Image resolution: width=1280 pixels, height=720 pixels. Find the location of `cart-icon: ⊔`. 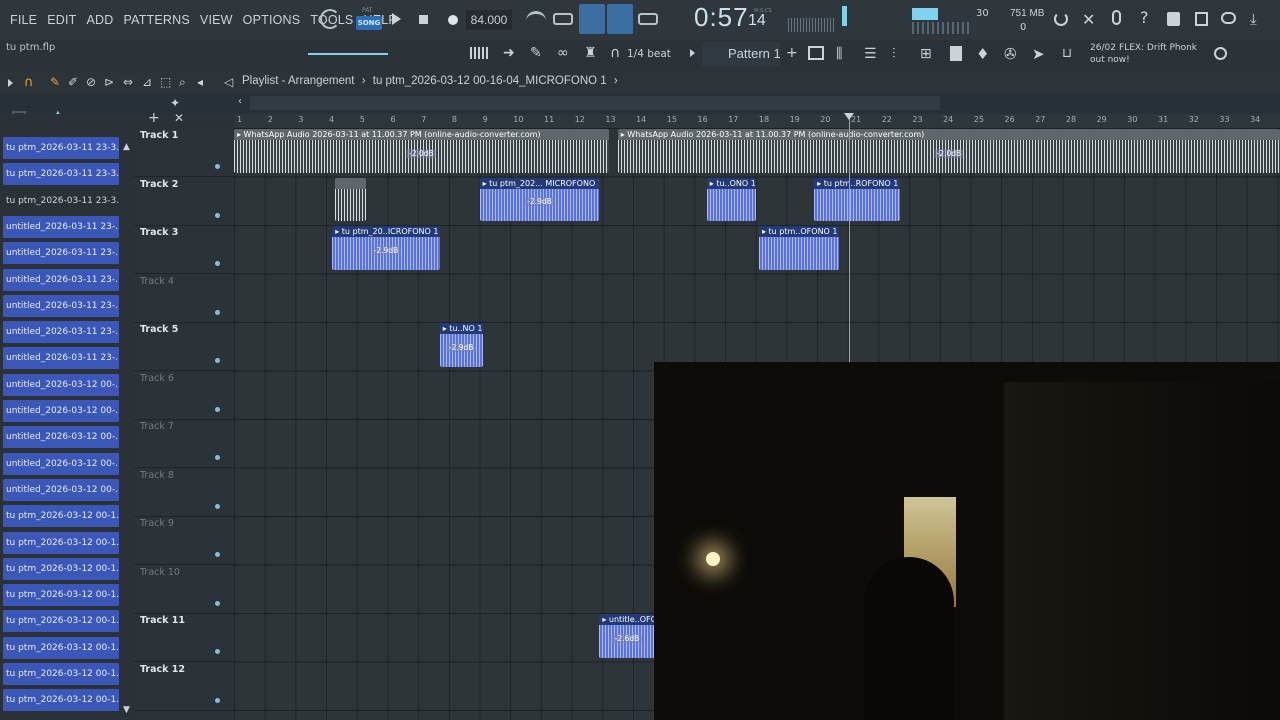

cart-icon: ⊔ is located at coordinates (1067, 53).